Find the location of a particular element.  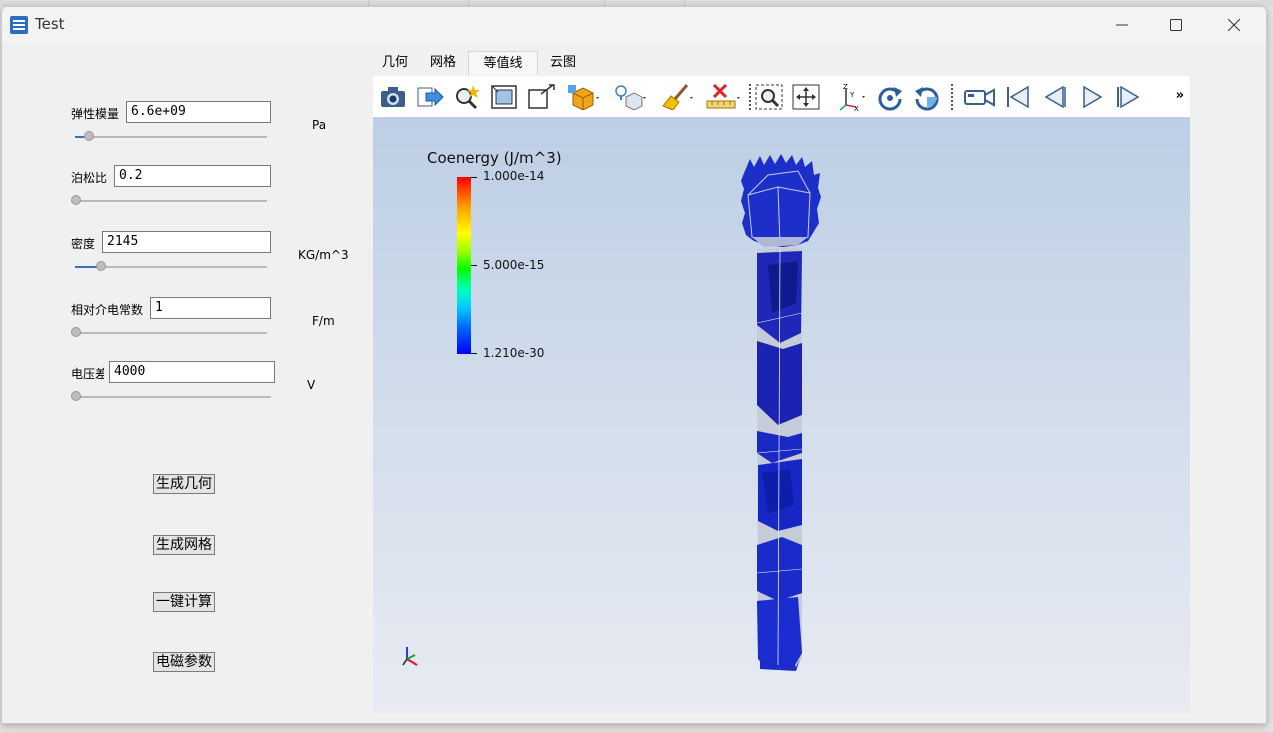

elastic-modulus-slider is located at coordinates (171, 137).